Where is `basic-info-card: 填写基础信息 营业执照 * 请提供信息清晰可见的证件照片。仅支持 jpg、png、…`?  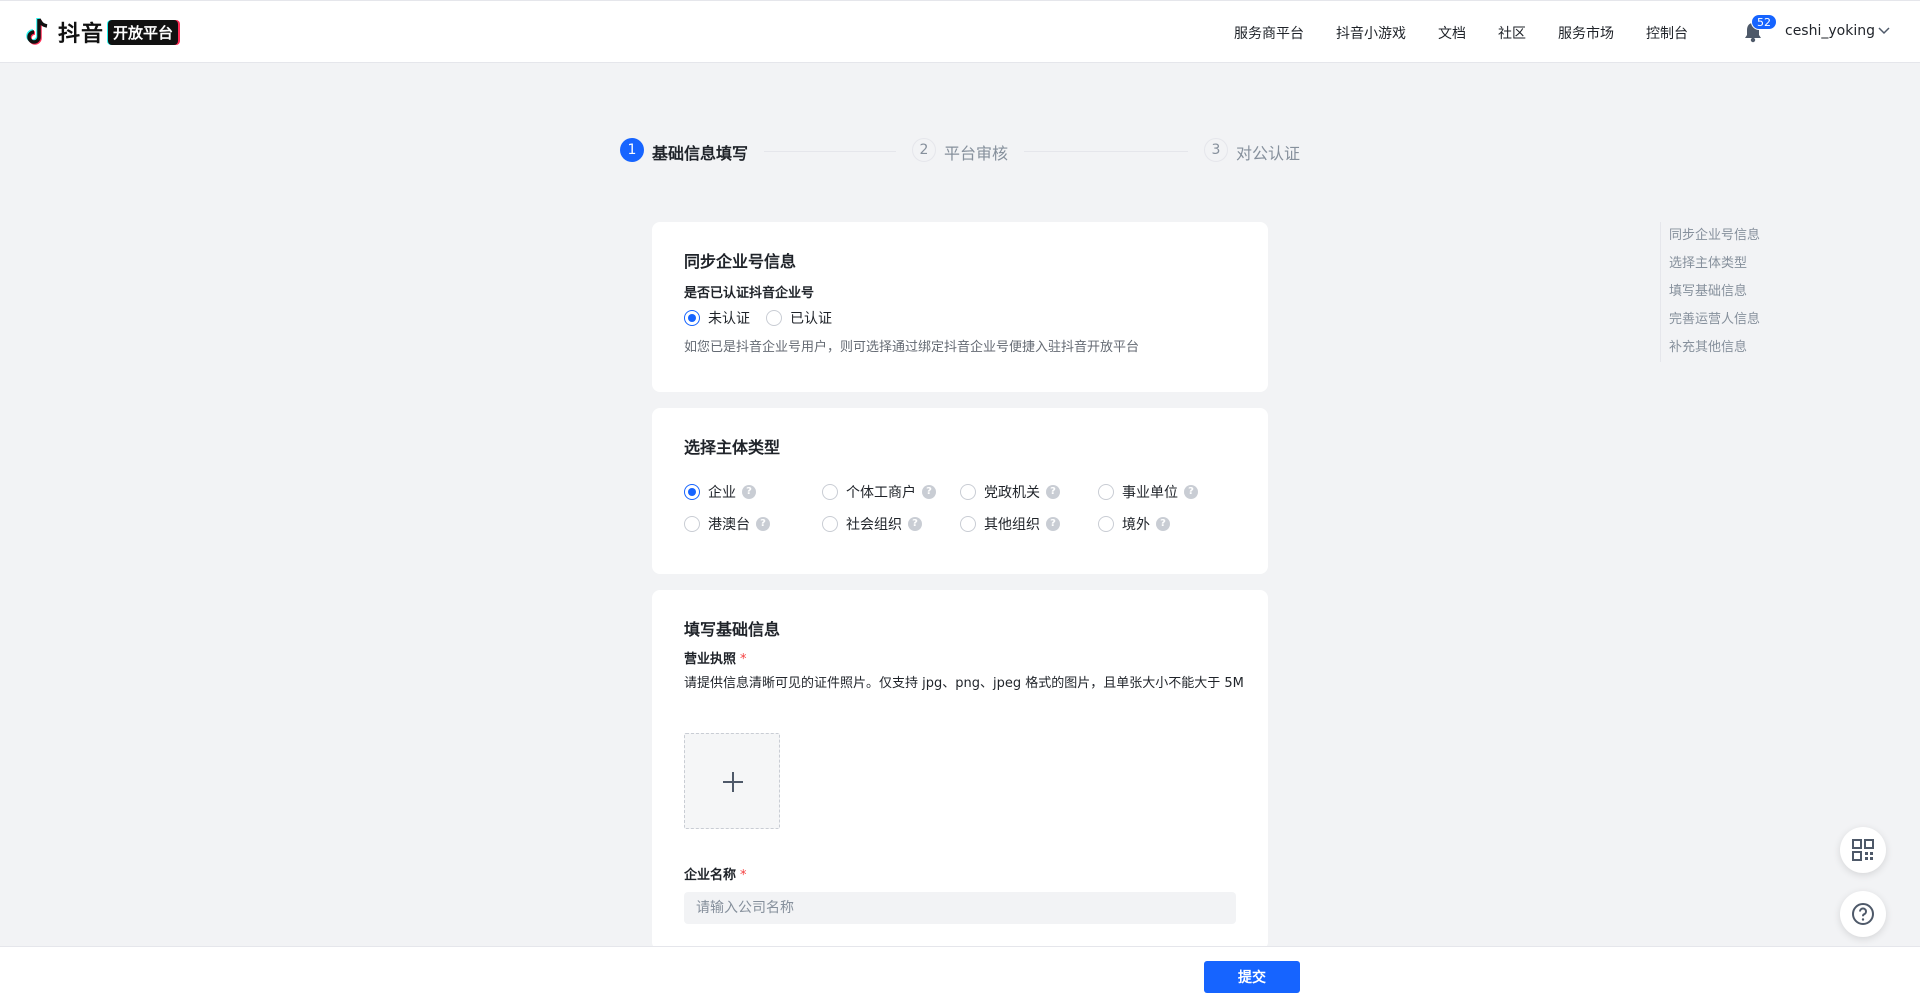
basic-info-card: 填写基础信息 营业执照 * 请提供信息清晰可见的证件照片。仅支持 jpg、png、… is located at coordinates (960, 770).